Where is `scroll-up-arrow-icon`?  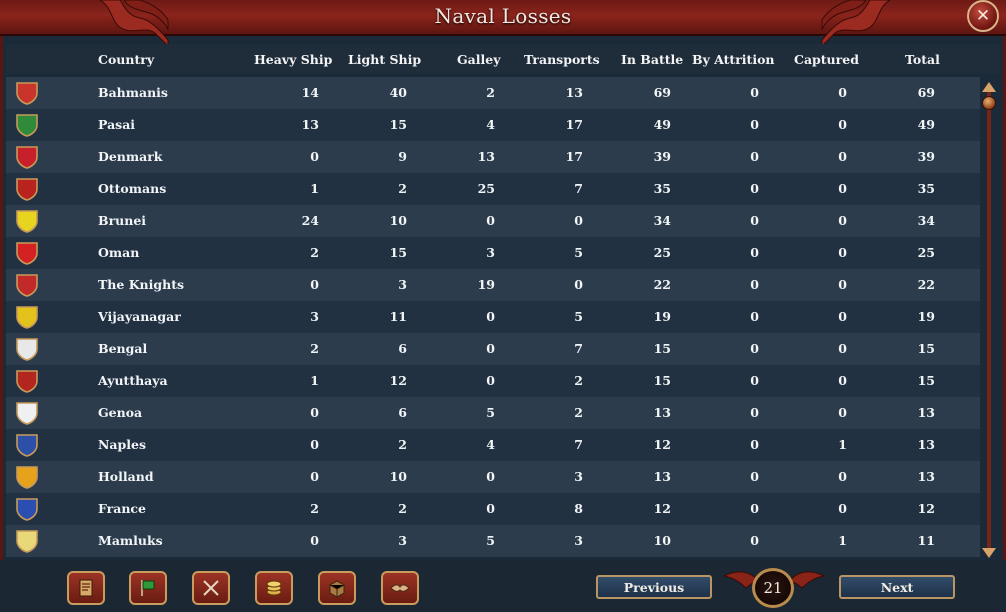 scroll-up-arrow-icon is located at coordinates (989, 87).